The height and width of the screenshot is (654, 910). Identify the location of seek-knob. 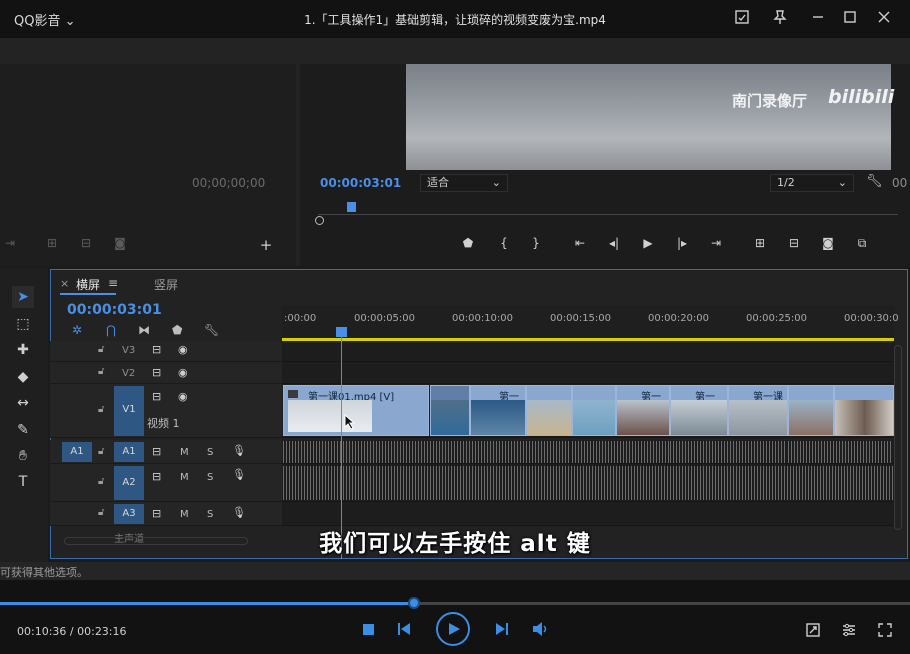
(413, 603).